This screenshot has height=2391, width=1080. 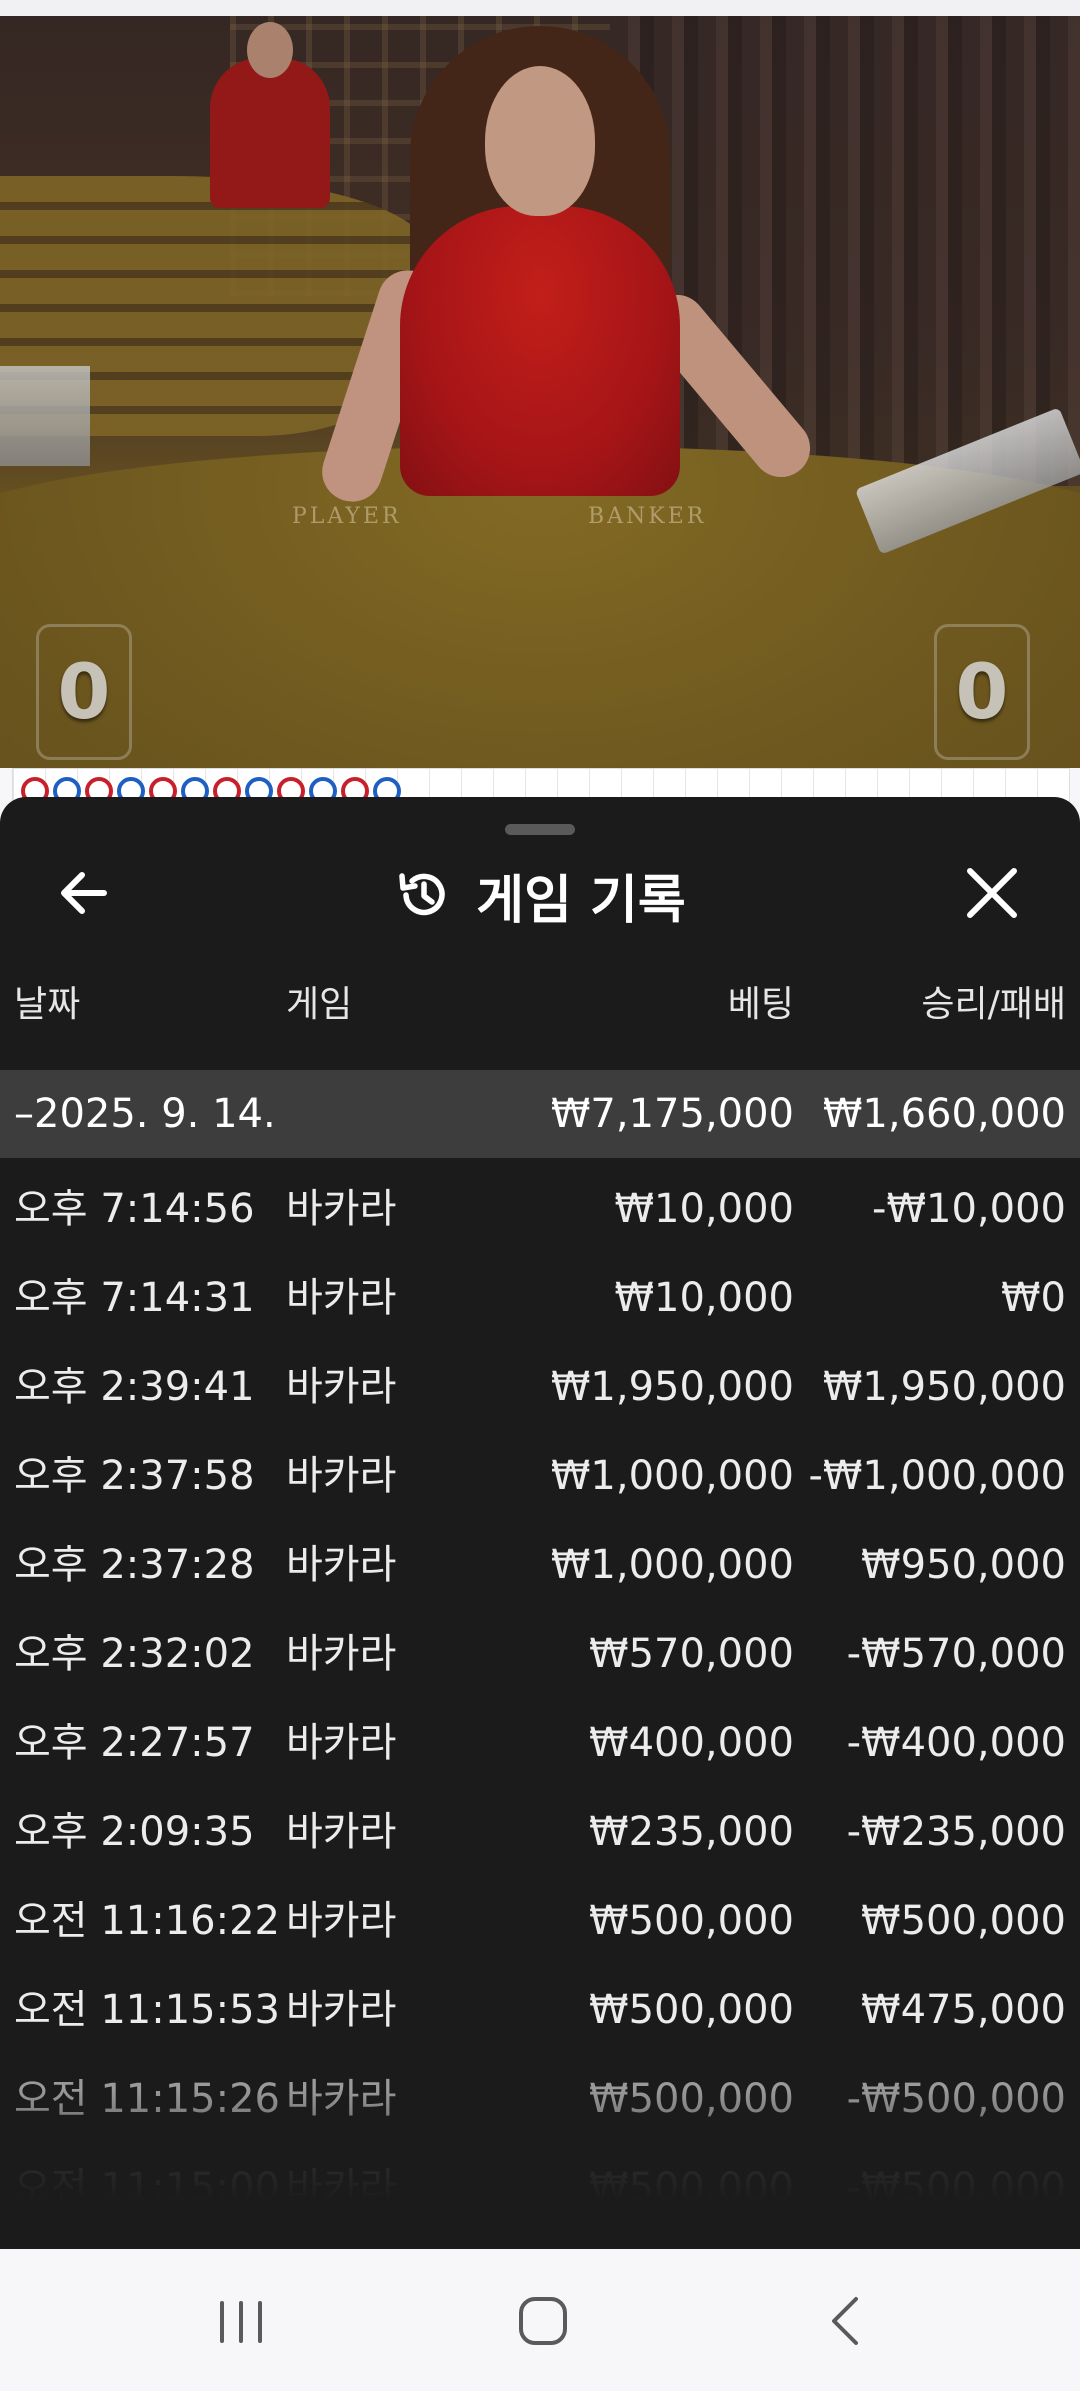 I want to click on history-icon, so click(x=422, y=894).